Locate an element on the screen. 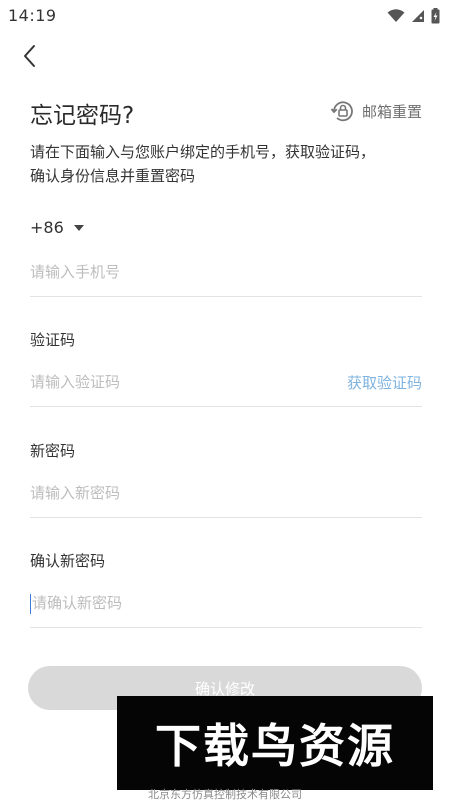 Image resolution: width=450 pixels, height=802 pixels. phone-input is located at coordinates (226, 272).